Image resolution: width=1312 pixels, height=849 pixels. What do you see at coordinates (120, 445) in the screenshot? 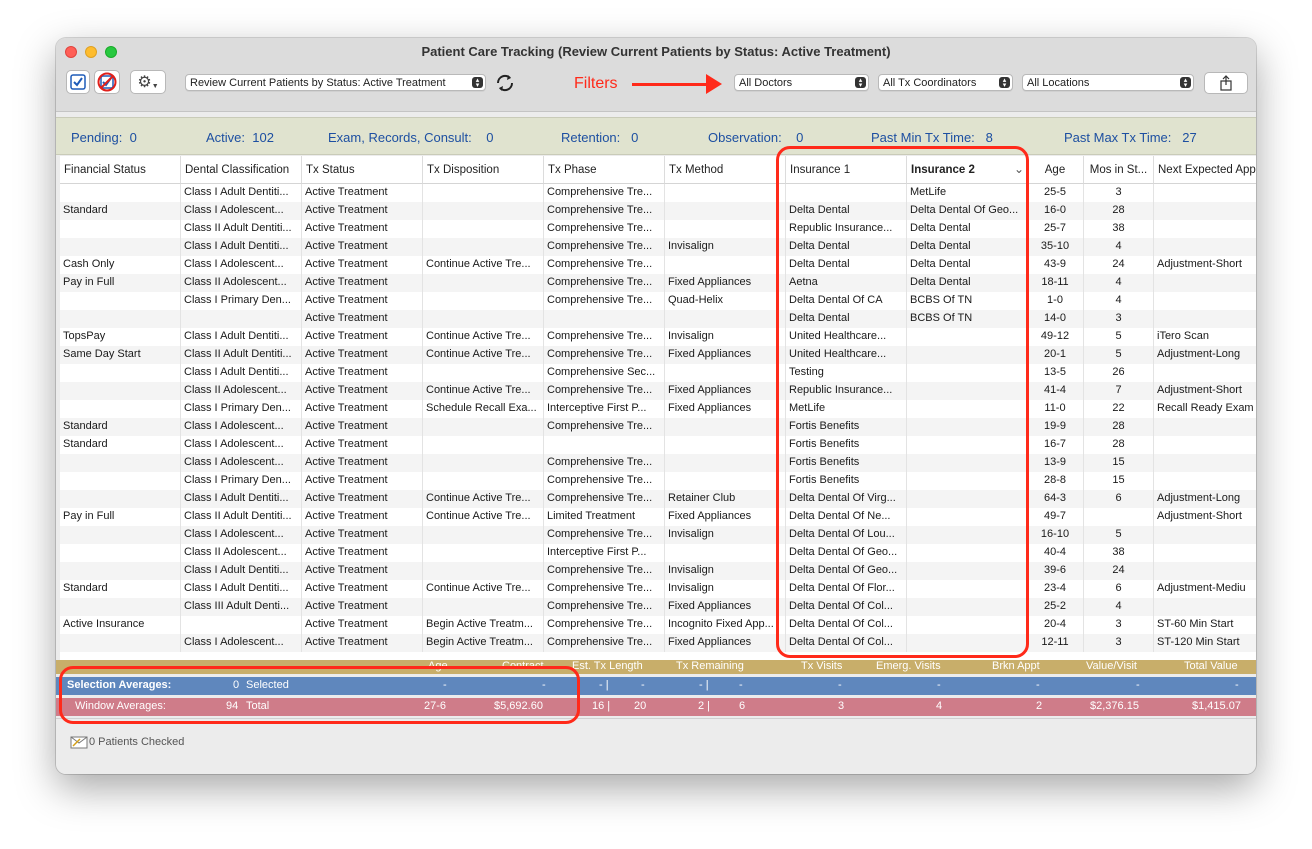
I see `table-cell: Standard` at bounding box center [120, 445].